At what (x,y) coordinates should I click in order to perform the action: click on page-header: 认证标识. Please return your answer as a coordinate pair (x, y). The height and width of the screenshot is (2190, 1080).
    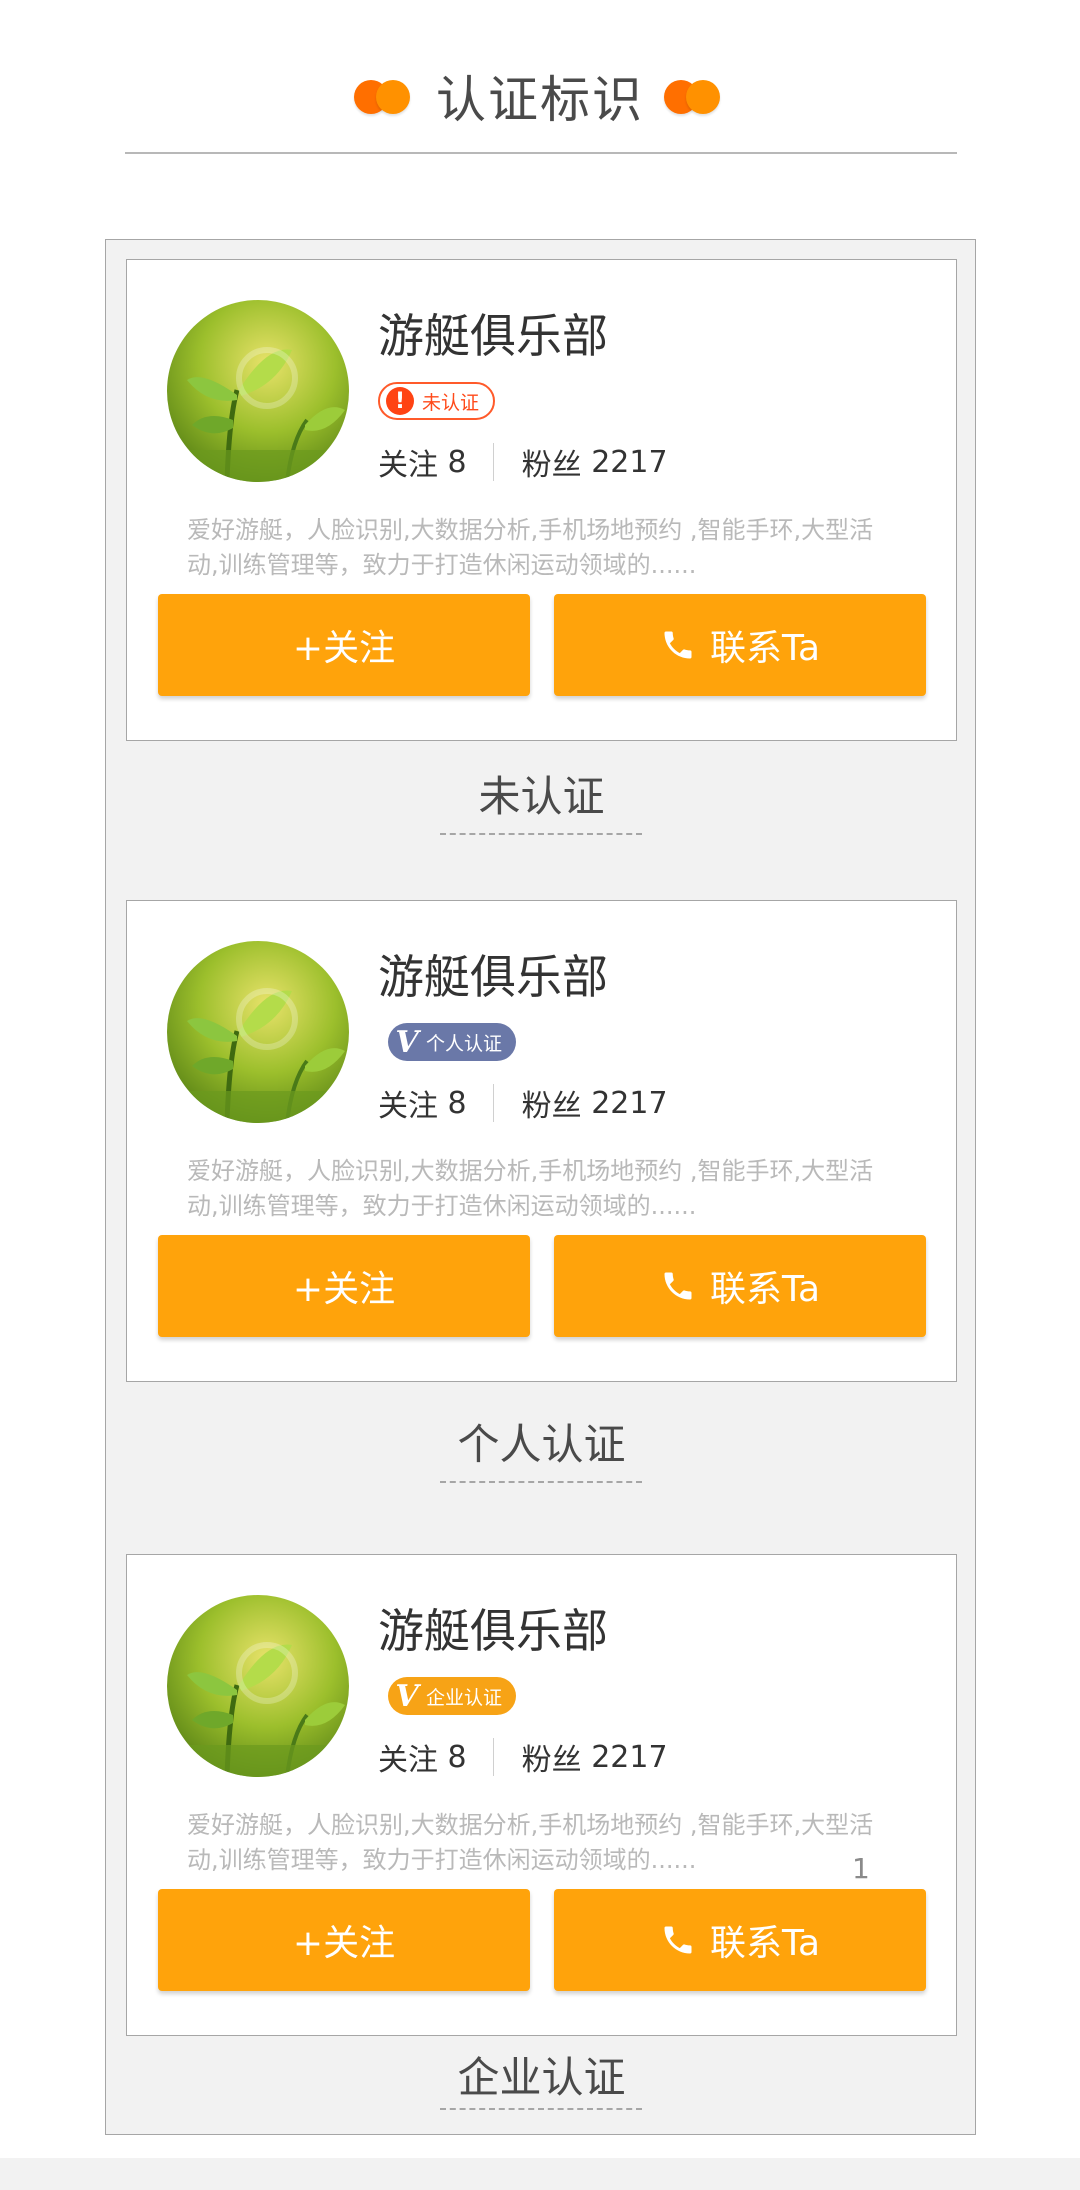
    Looking at the image, I should click on (540, 78).